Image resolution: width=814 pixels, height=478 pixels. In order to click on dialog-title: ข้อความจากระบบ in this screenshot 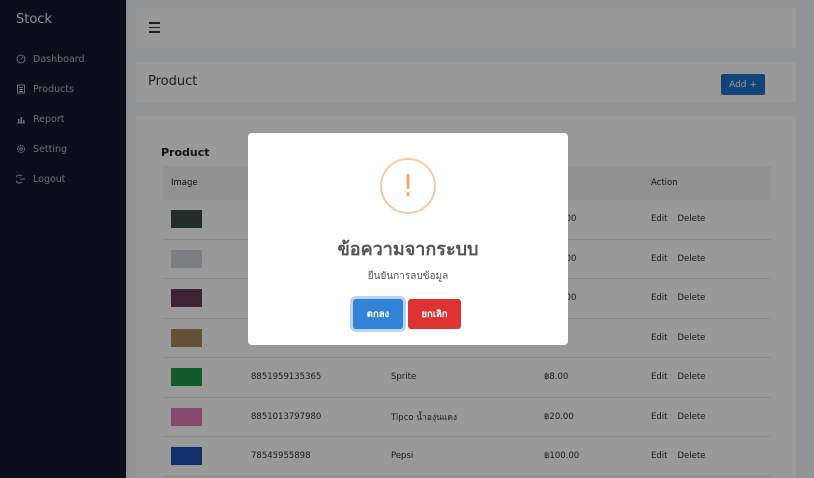, I will do `click(408, 249)`.